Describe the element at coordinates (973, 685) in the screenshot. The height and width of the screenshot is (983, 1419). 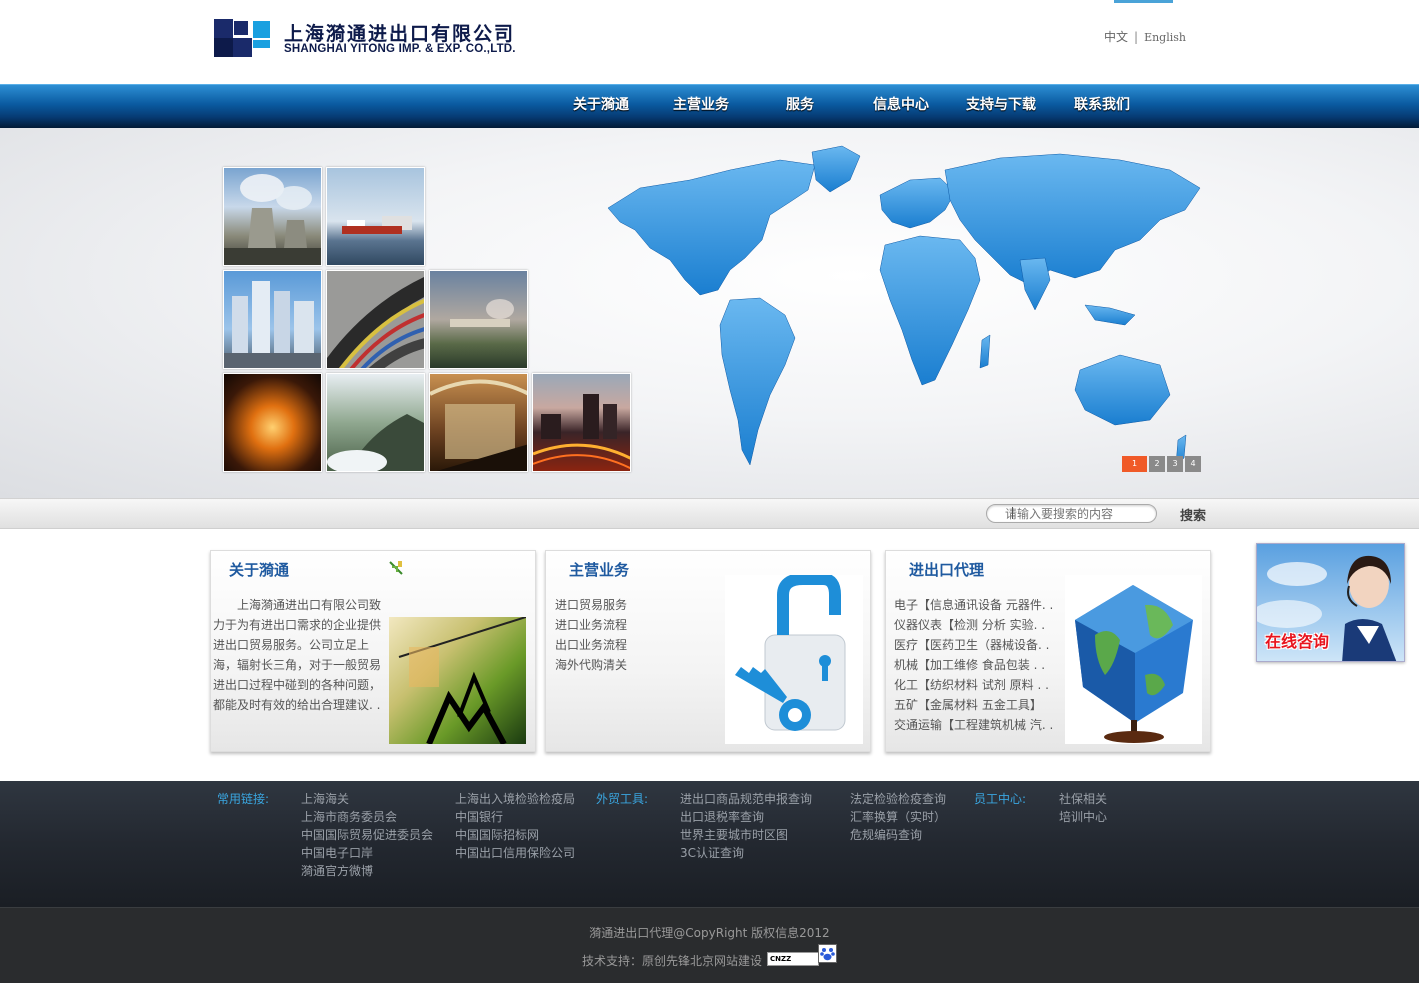
I see `agency-link-chemical: 化工【纺织材料 试剂 原料 . .` at that location.